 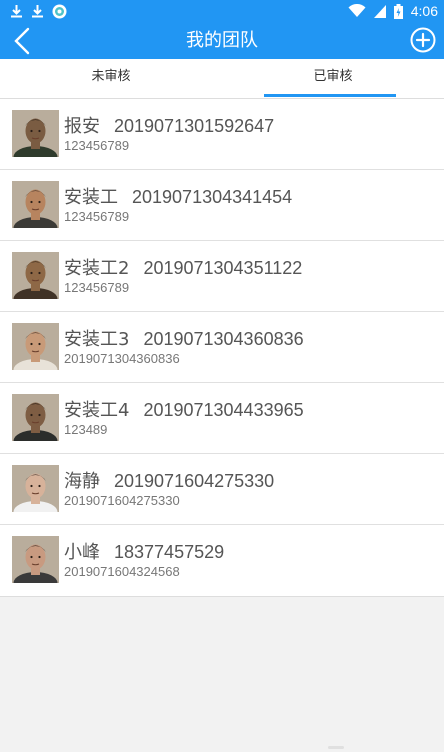 What do you see at coordinates (333, 79) in the screenshot?
I see `tab-reviewed: 已审核` at bounding box center [333, 79].